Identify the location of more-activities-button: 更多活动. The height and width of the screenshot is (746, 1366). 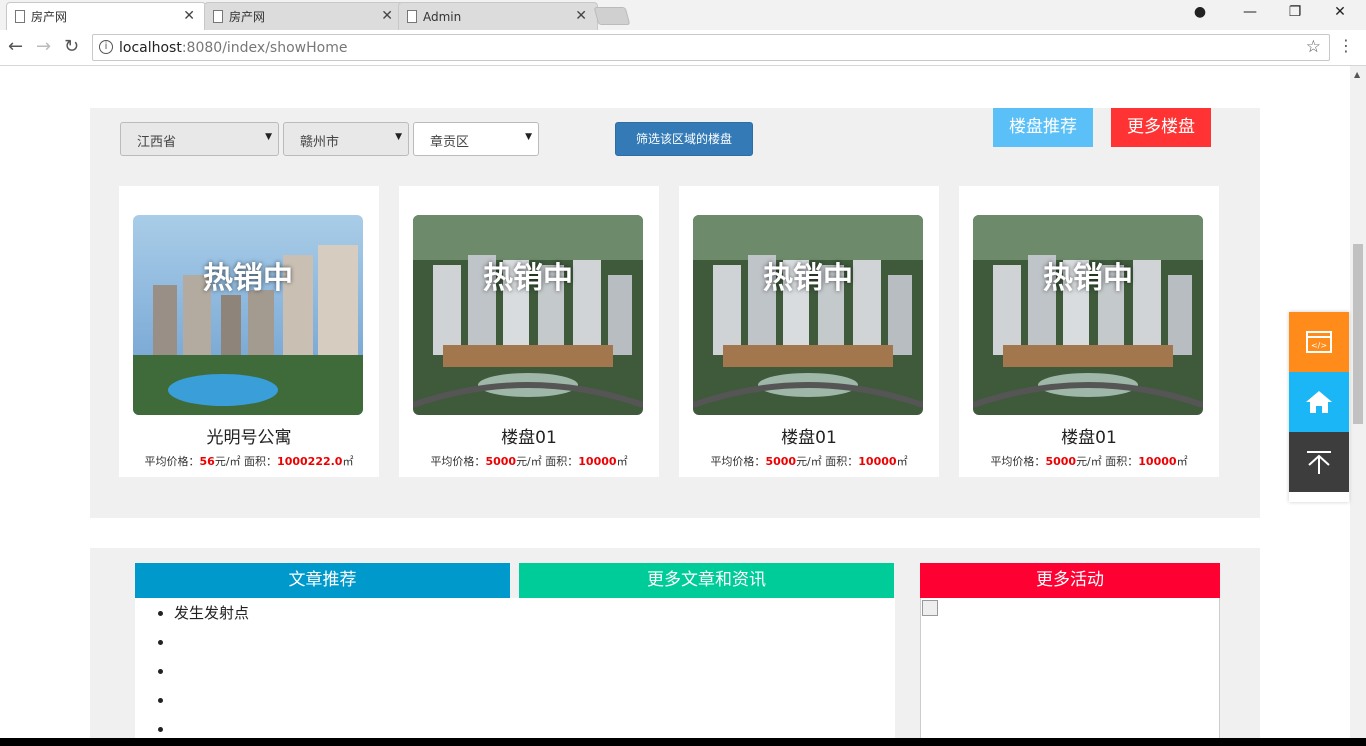
(1070, 580).